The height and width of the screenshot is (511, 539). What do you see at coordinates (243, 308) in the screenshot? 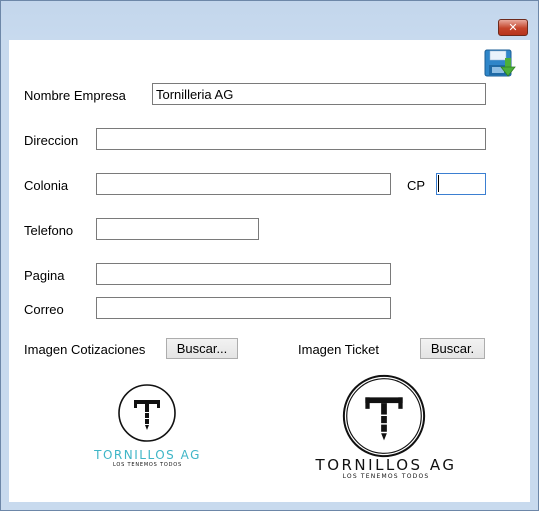
I see `correo-input` at bounding box center [243, 308].